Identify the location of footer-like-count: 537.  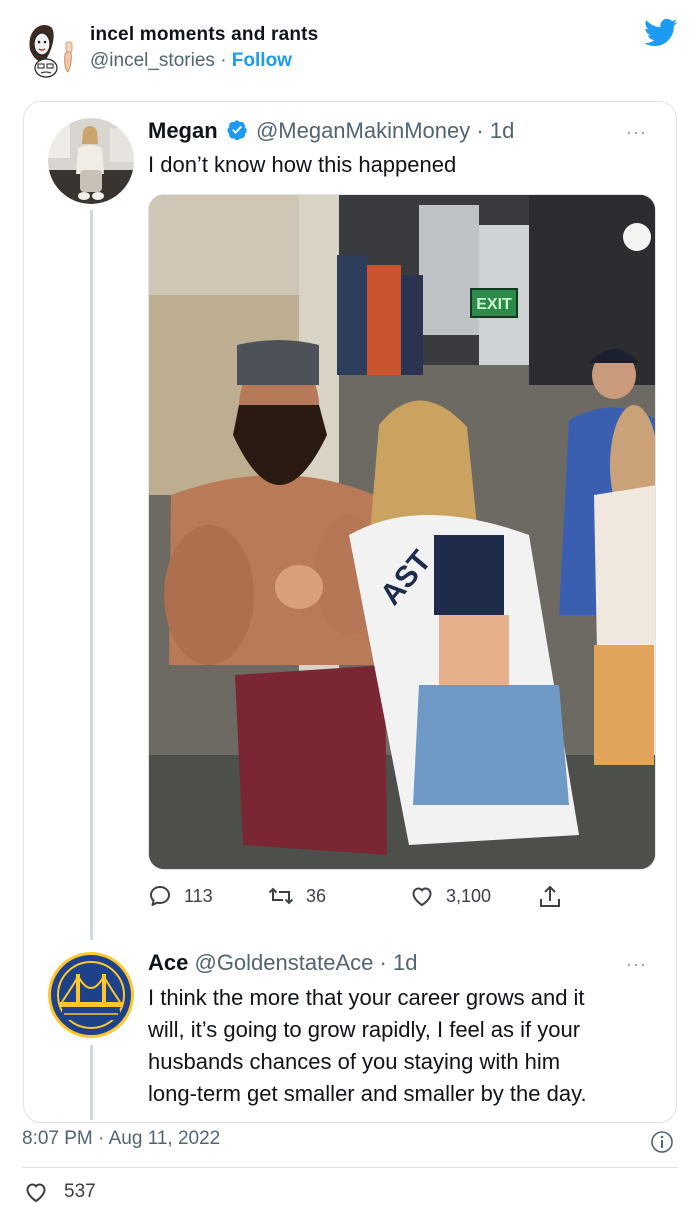
(80, 1191).